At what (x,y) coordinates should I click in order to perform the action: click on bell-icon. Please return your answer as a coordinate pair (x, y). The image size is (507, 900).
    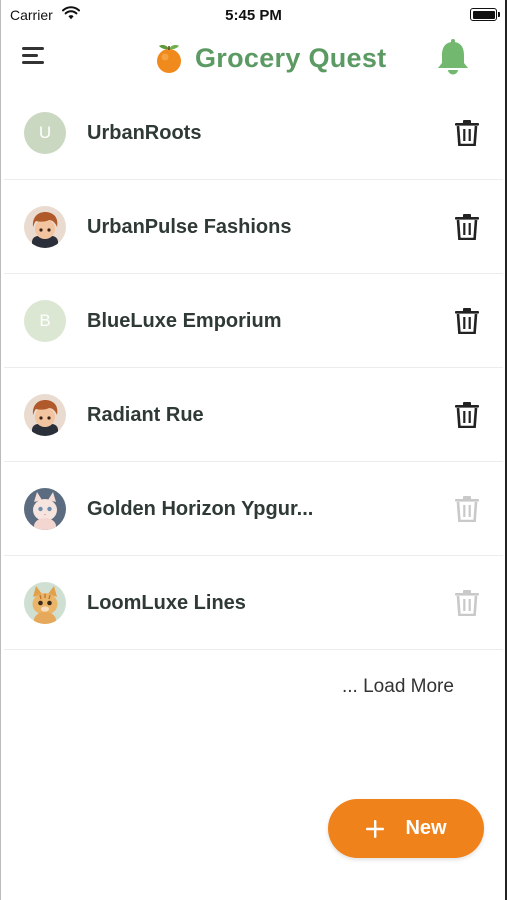
    Looking at the image, I should click on (453, 57).